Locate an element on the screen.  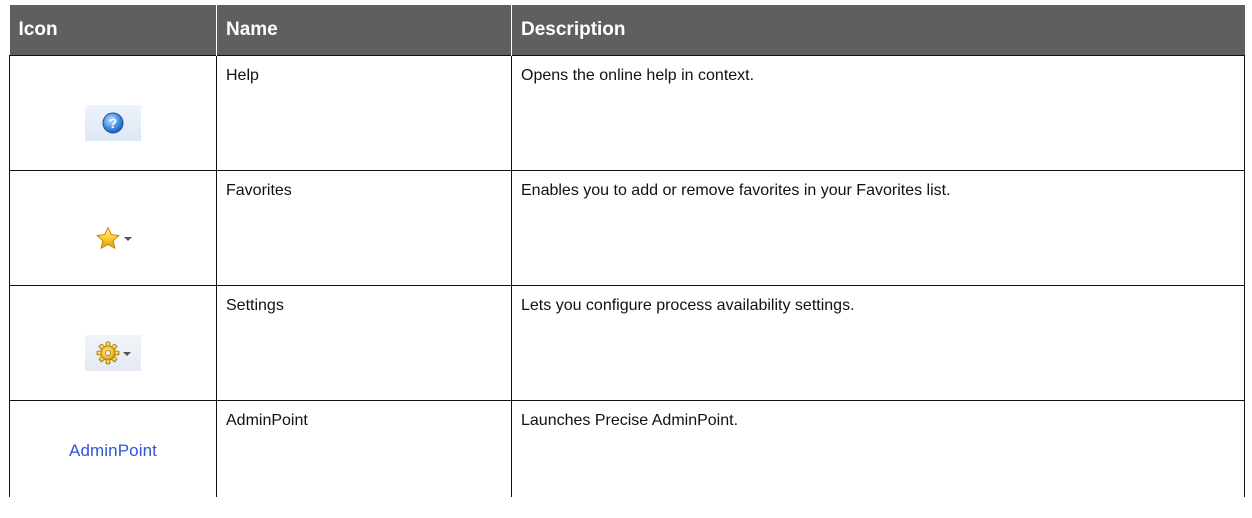
gear-dropdown-icon is located at coordinates (113, 352).